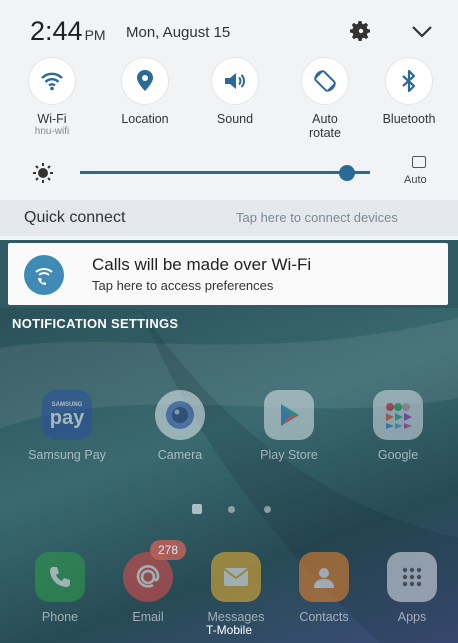 The width and height of the screenshot is (458, 643). What do you see at coordinates (180, 415) in the screenshot?
I see `camera-icon` at bounding box center [180, 415].